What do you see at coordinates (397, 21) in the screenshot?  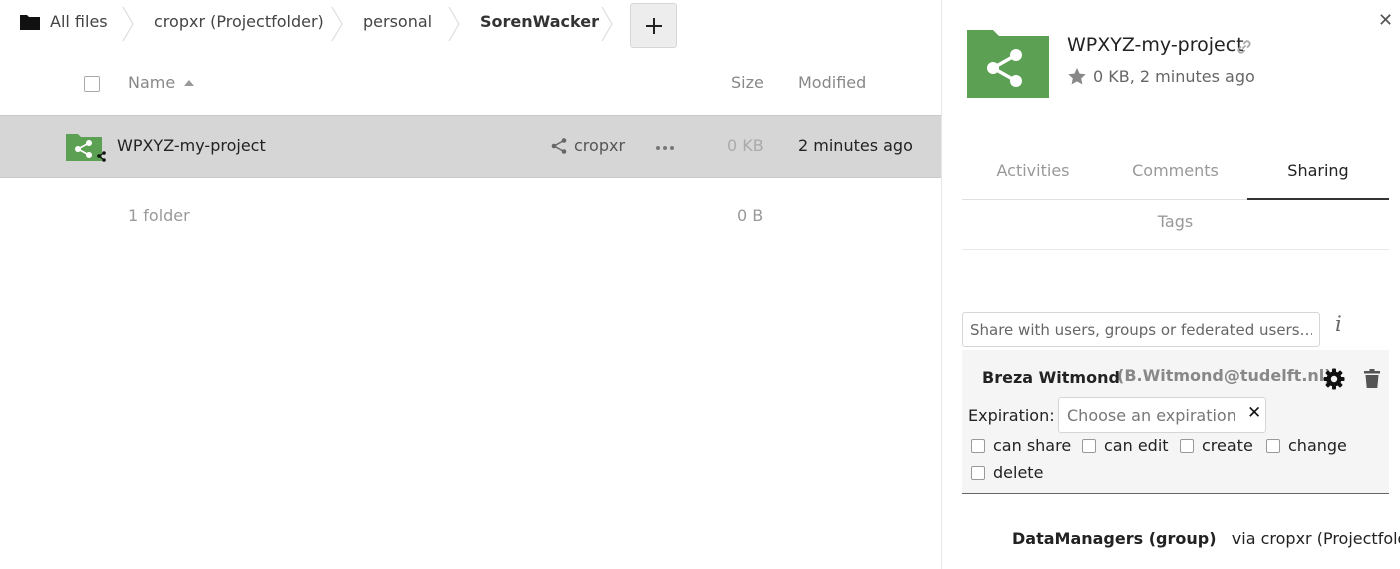 I see `breadcrumb-personal: personal` at bounding box center [397, 21].